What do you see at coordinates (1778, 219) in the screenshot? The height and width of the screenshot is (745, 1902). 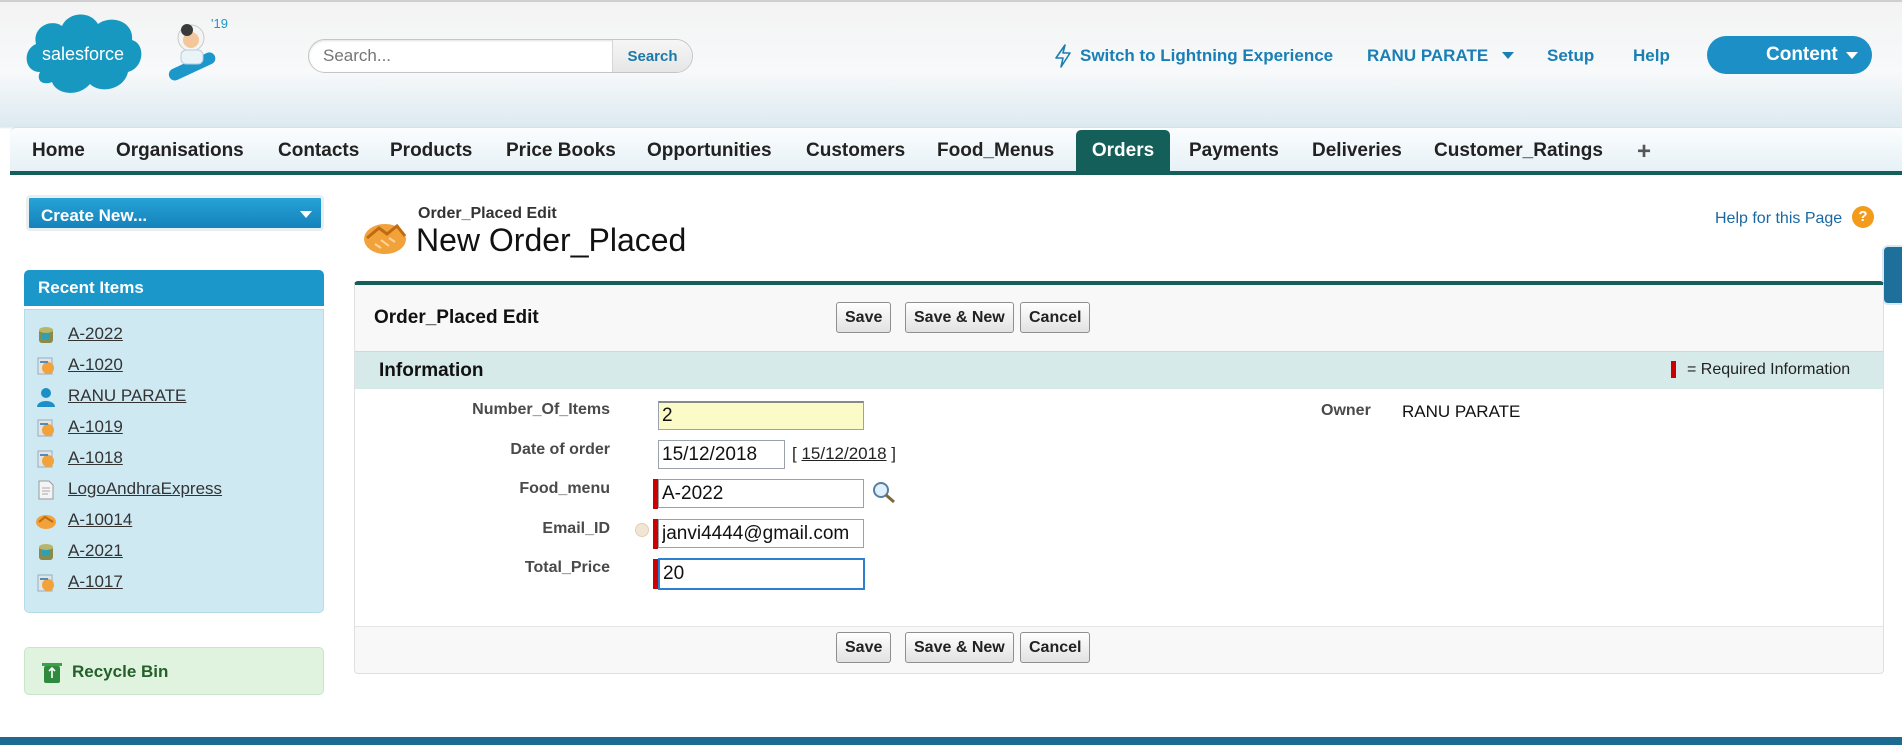 I see `help-for-page-link: Help for this Page` at bounding box center [1778, 219].